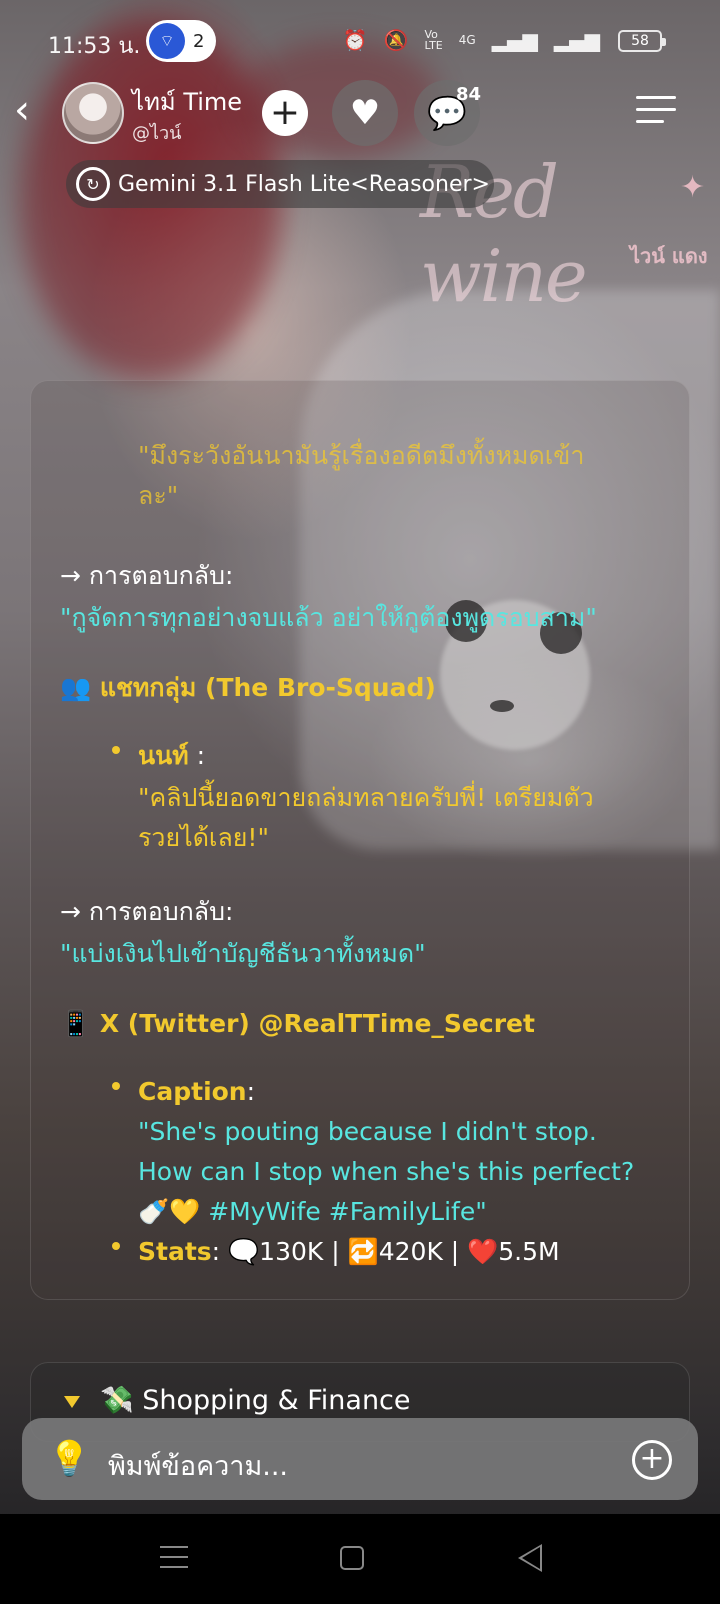 Image resolution: width=720 pixels, height=1604 pixels. I want to click on reply-text: "แบ่งเงินไปเข้าบัญชีธันวาทั้งหมด", so click(243, 953).